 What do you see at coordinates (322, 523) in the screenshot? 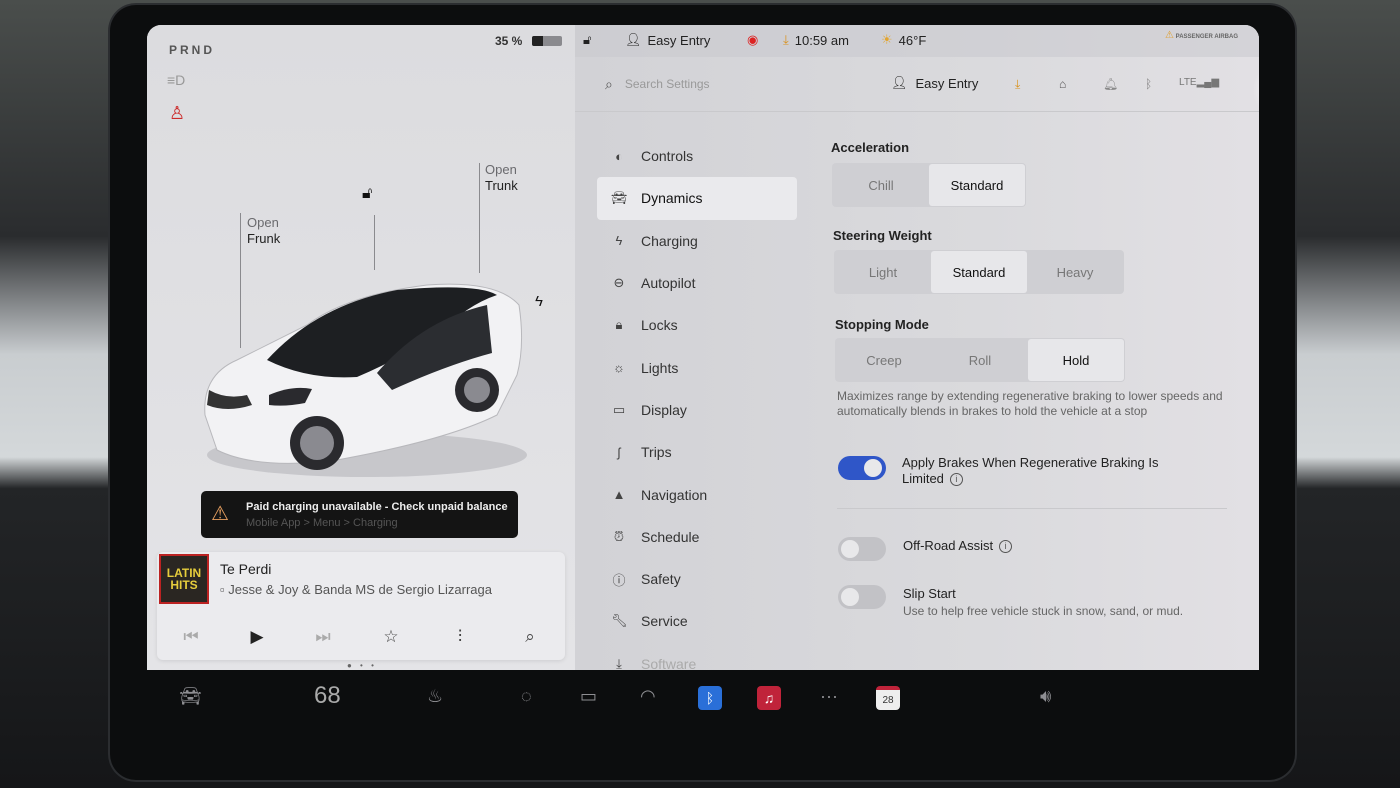
I see `alert-subtitle: Mobile App > Menu > Charging` at bounding box center [322, 523].